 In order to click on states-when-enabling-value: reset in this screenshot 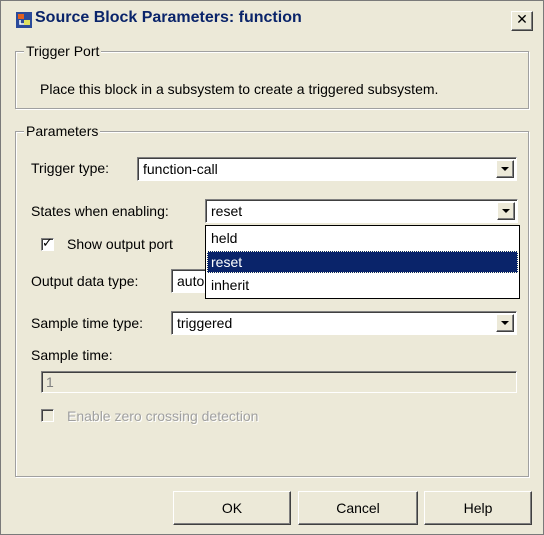, I will do `click(227, 211)`.